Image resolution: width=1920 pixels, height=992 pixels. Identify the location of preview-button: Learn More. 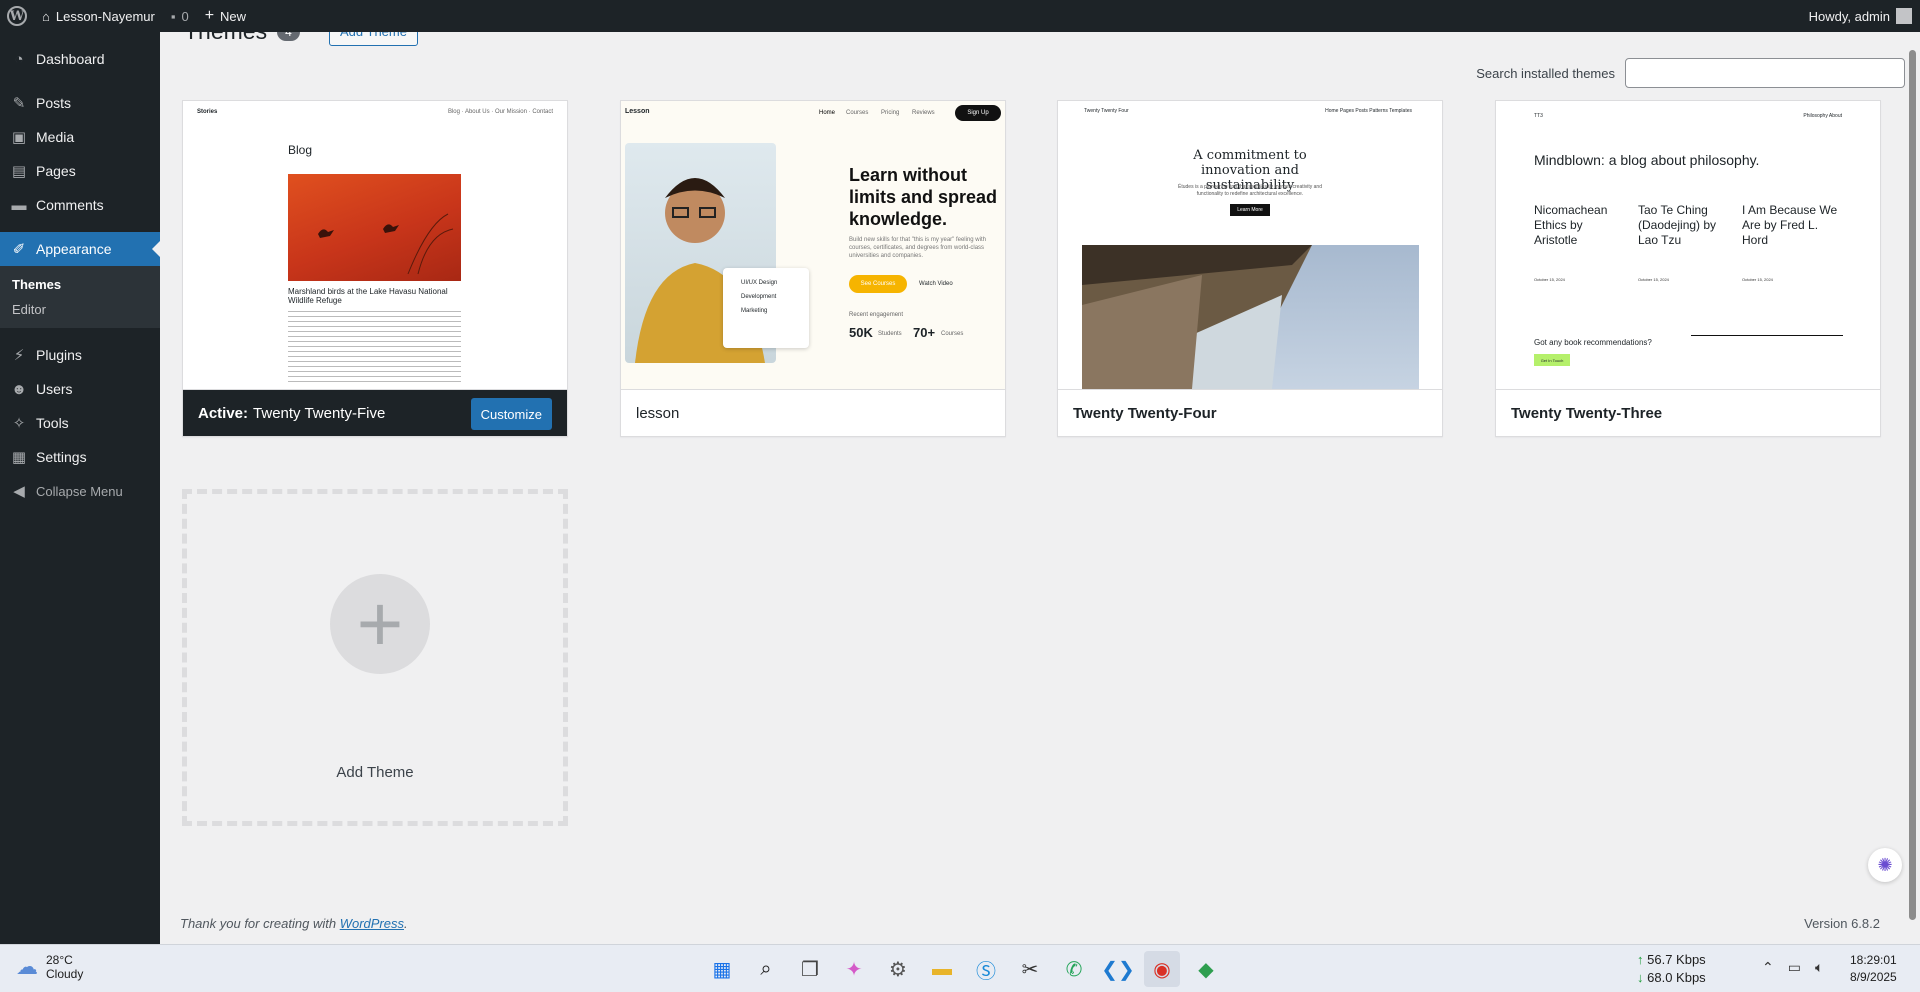
(1250, 210).